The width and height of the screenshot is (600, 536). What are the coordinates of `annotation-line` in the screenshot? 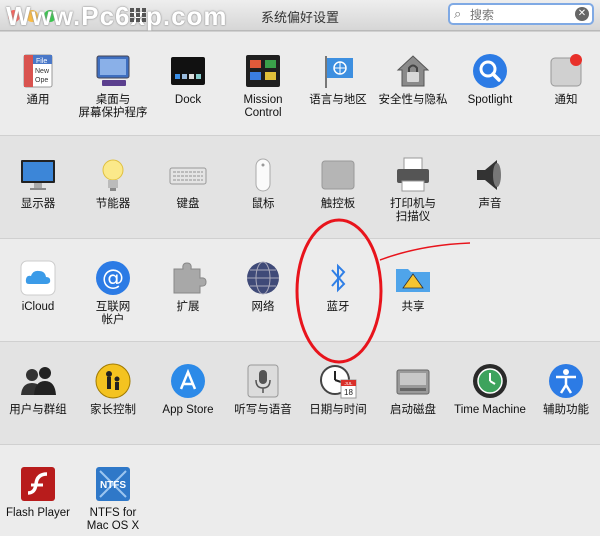 It's located at (425, 251).